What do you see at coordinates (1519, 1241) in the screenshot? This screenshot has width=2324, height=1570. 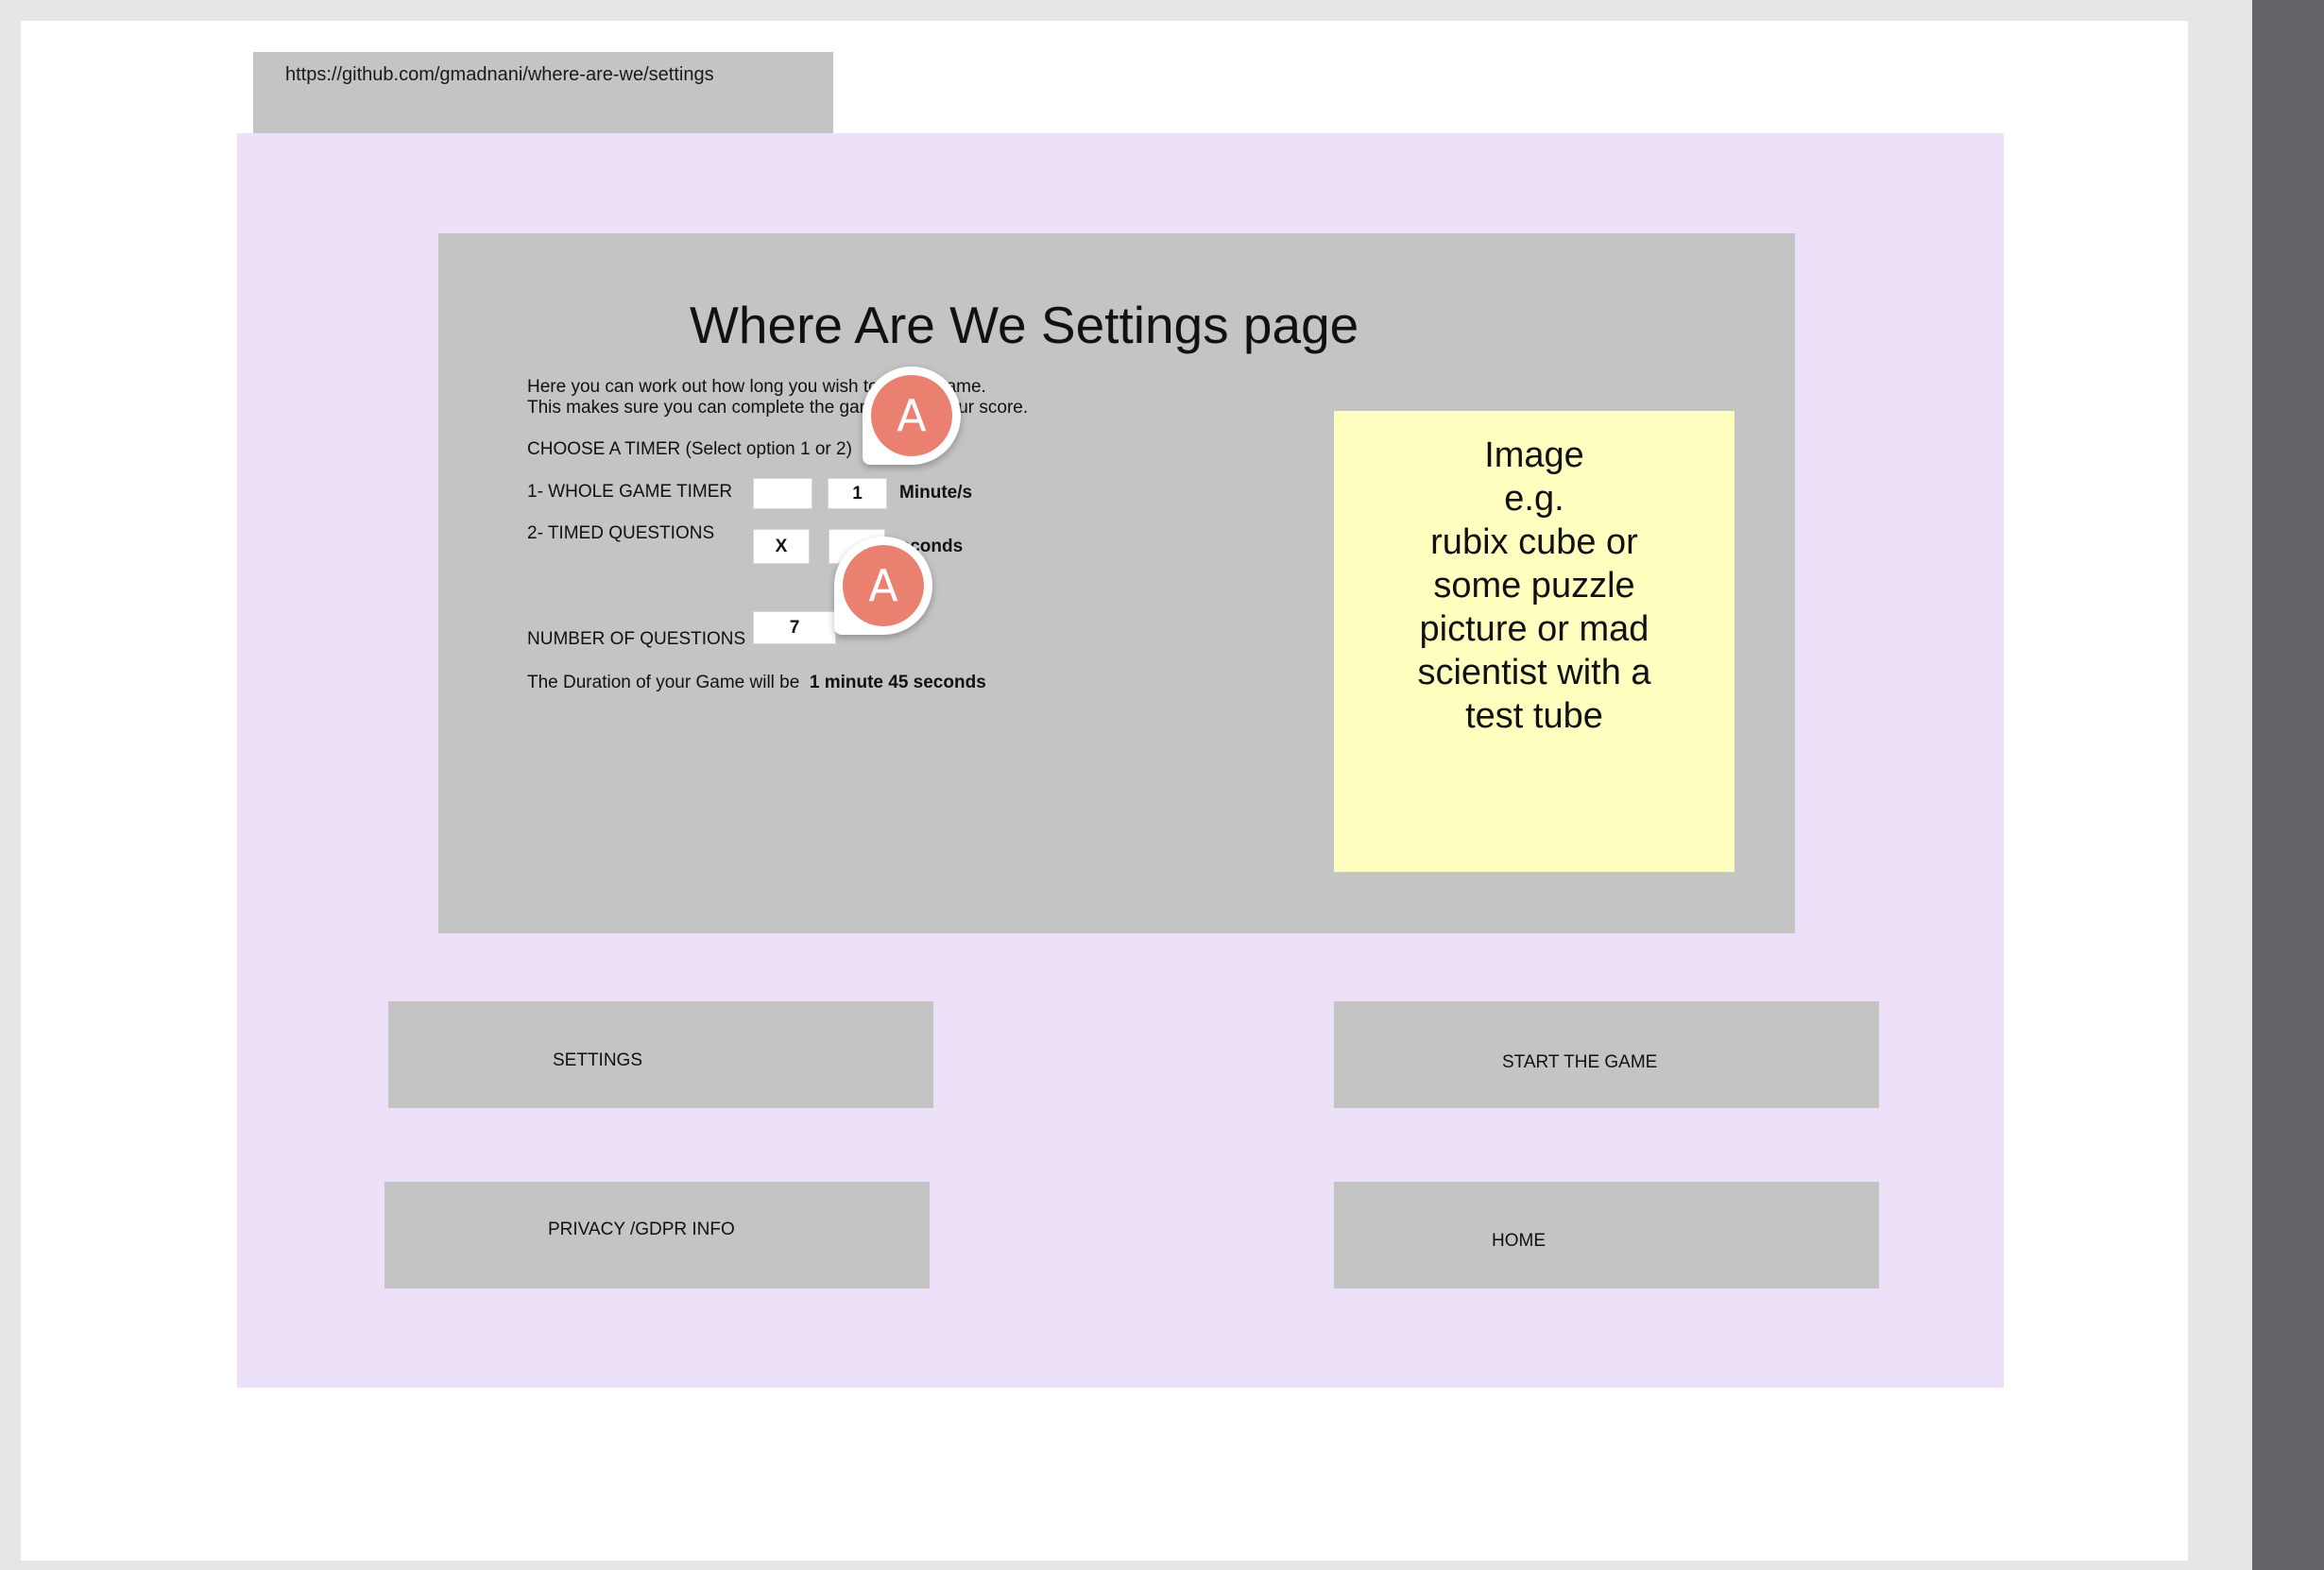 I see `home-button-label: HOME` at bounding box center [1519, 1241].